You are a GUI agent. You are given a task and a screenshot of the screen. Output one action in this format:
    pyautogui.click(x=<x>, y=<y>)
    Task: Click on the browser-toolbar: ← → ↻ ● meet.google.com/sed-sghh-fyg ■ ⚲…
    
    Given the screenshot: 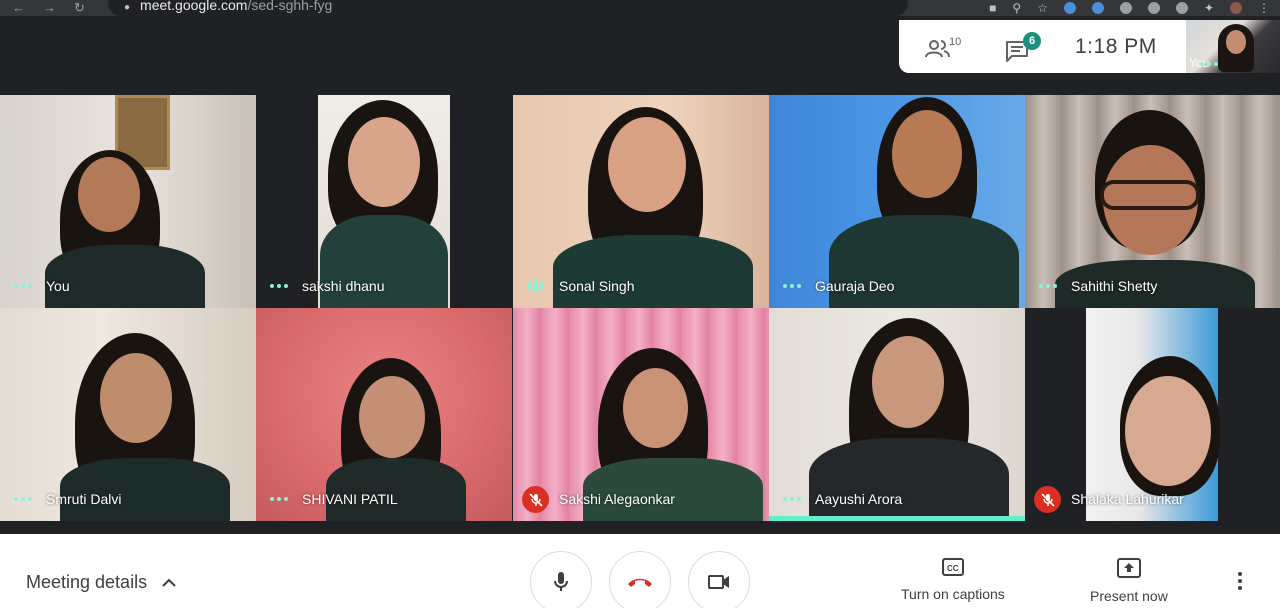 What is the action you would take?
    pyautogui.click(x=640, y=8)
    